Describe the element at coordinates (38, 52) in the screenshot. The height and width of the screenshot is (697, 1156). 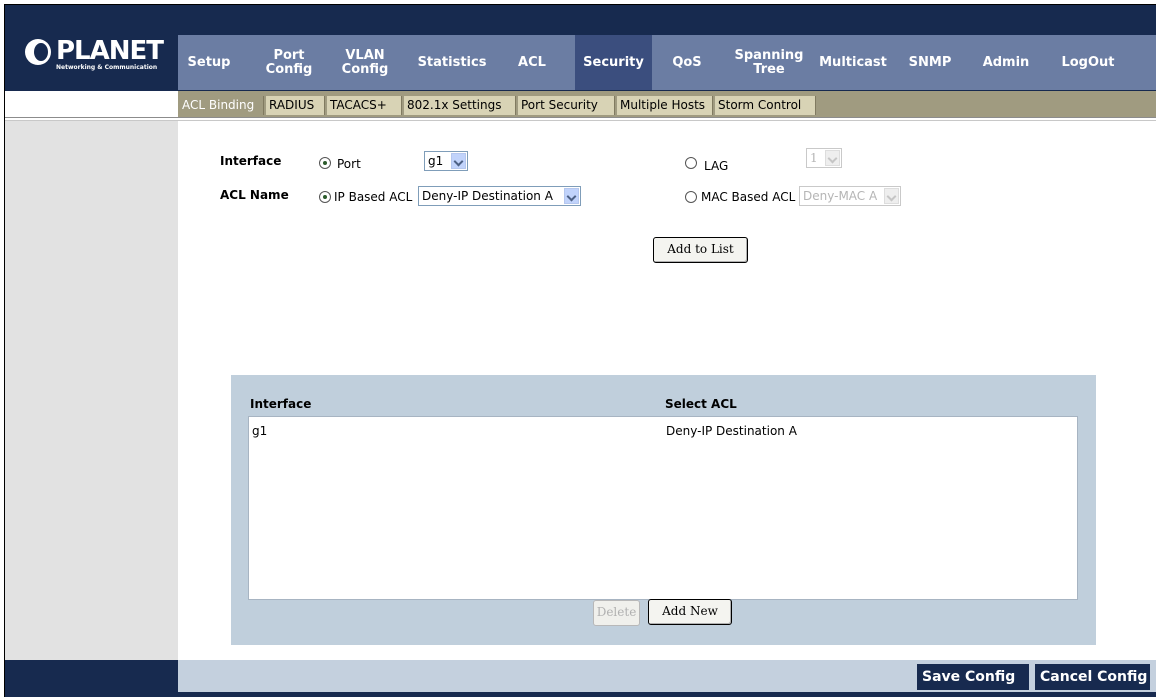
I see `planet-logo-icon` at that location.